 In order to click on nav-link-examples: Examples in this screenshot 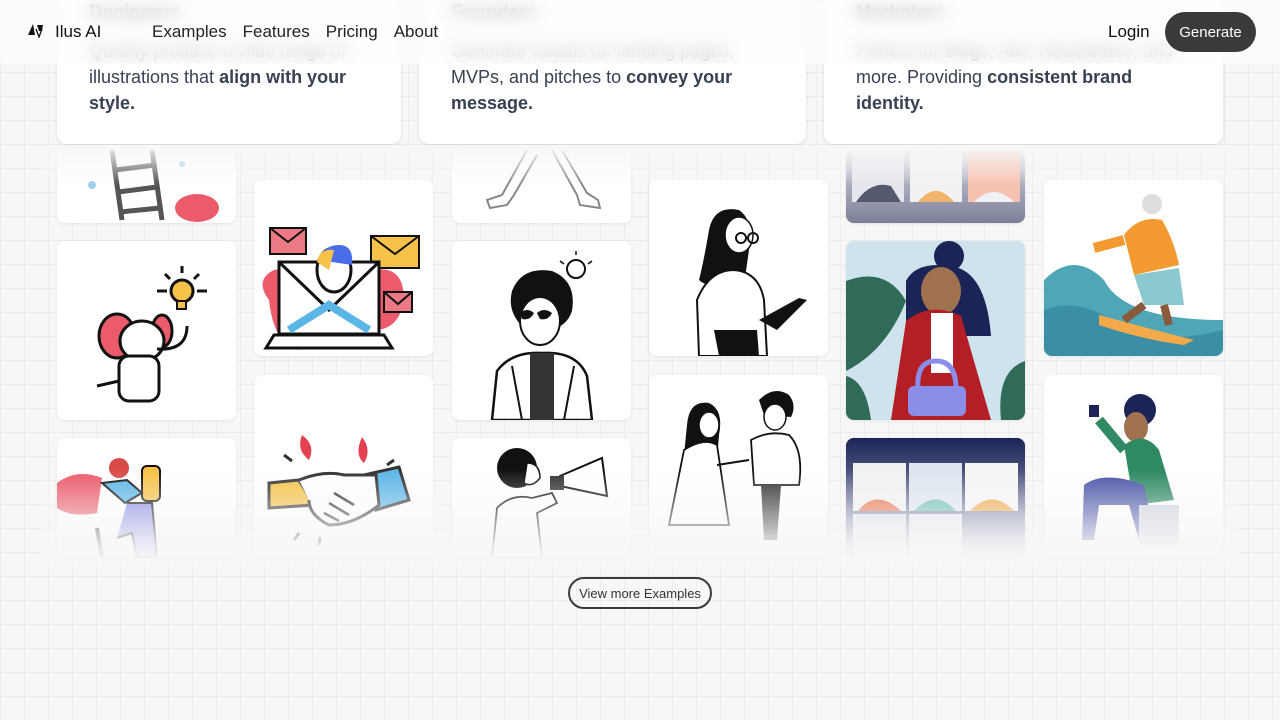, I will do `click(189, 32)`.